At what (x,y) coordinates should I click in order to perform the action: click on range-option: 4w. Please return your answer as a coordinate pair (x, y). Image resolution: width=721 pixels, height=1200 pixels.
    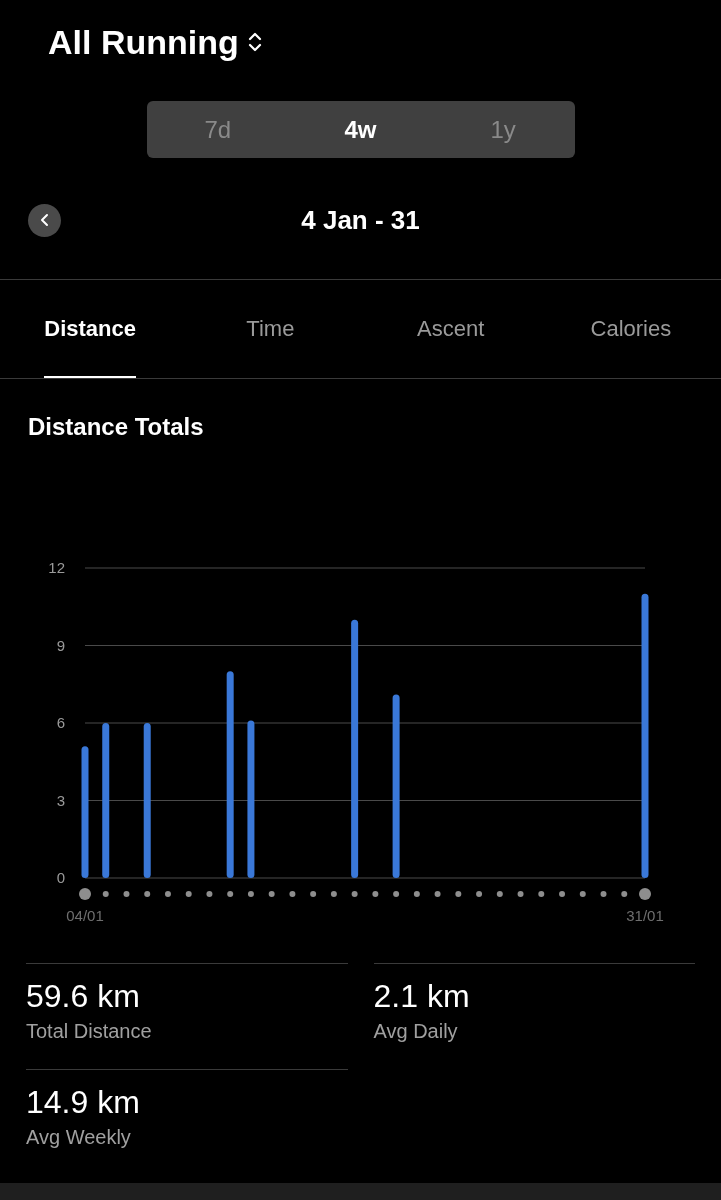
    Looking at the image, I should click on (360, 129).